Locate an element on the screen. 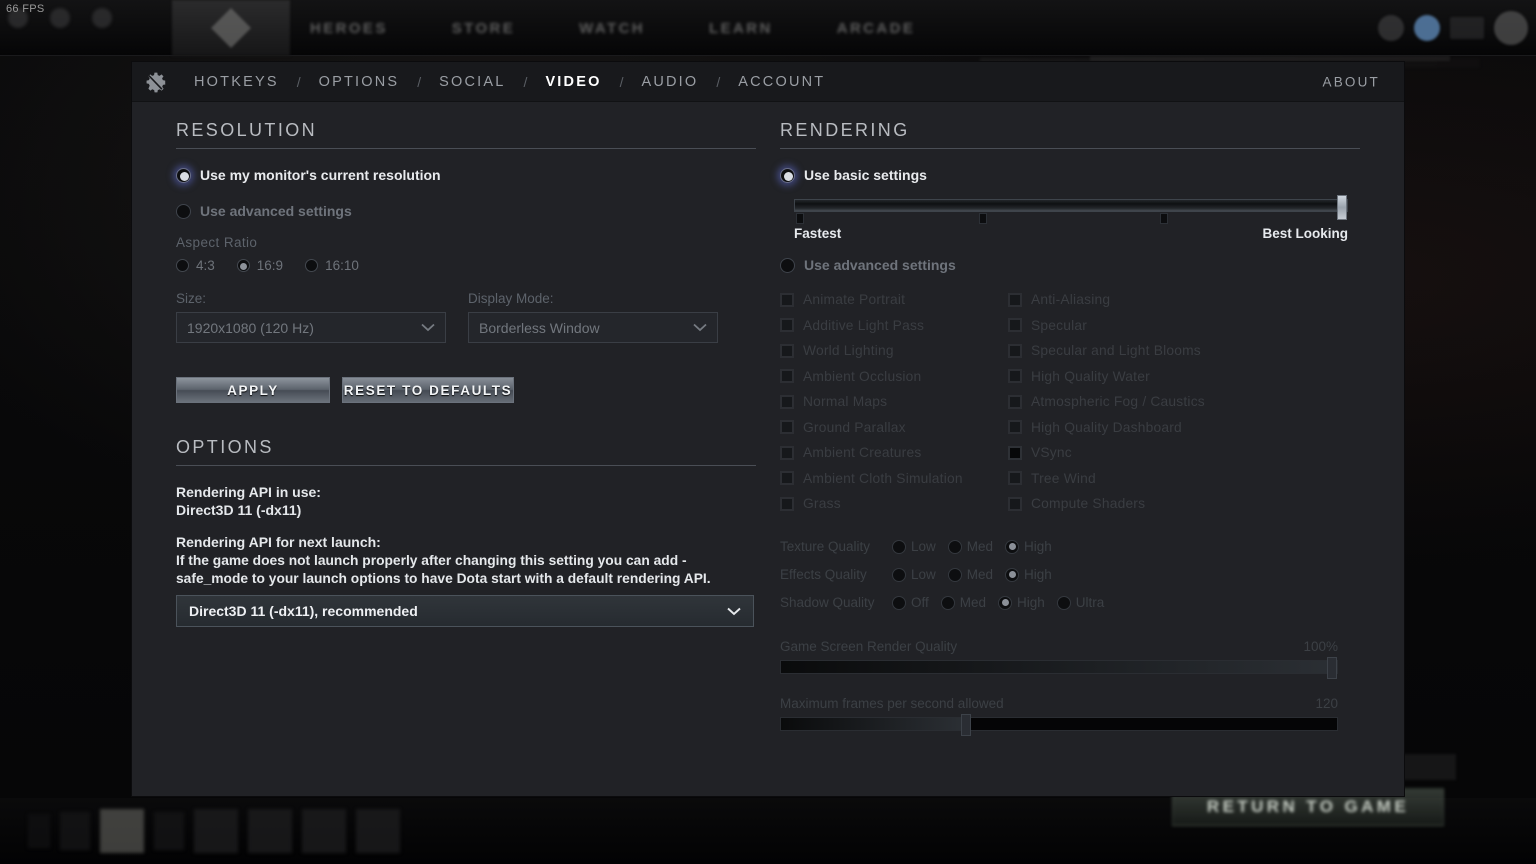 The width and height of the screenshot is (1536, 864). effects-quality-high-label: High is located at coordinates (1038, 574).